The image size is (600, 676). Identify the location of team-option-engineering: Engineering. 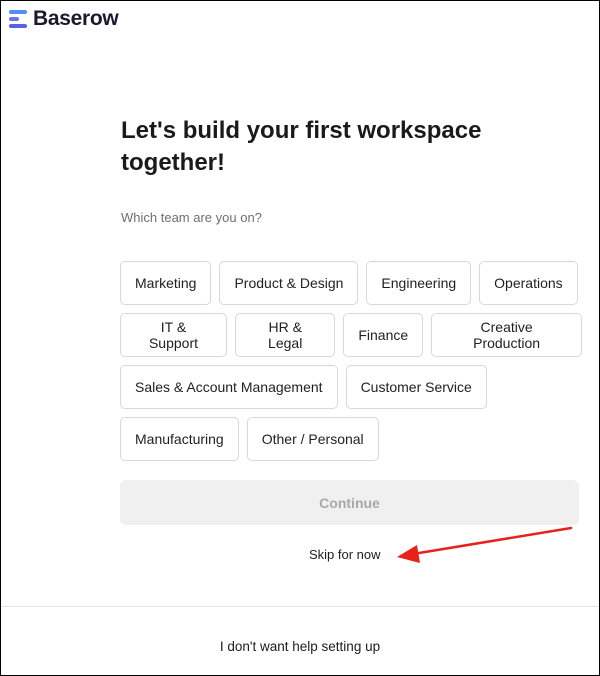
(419, 283).